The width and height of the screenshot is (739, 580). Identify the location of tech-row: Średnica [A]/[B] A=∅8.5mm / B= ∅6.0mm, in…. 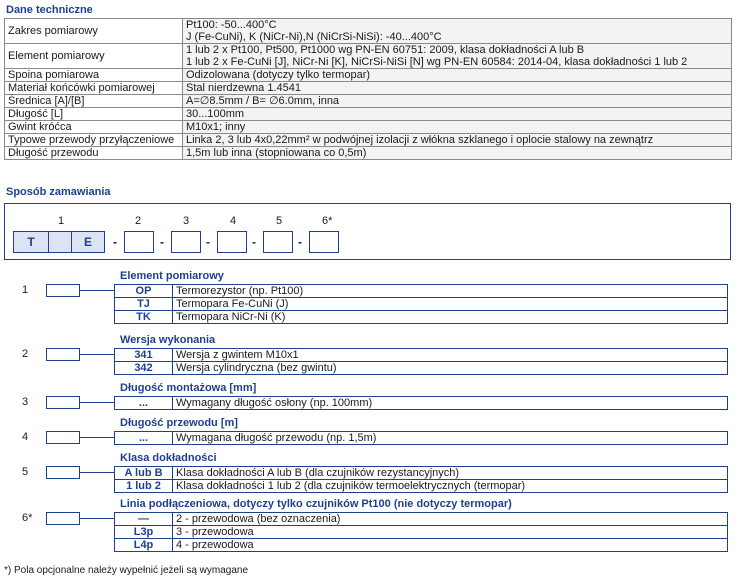
(368, 101).